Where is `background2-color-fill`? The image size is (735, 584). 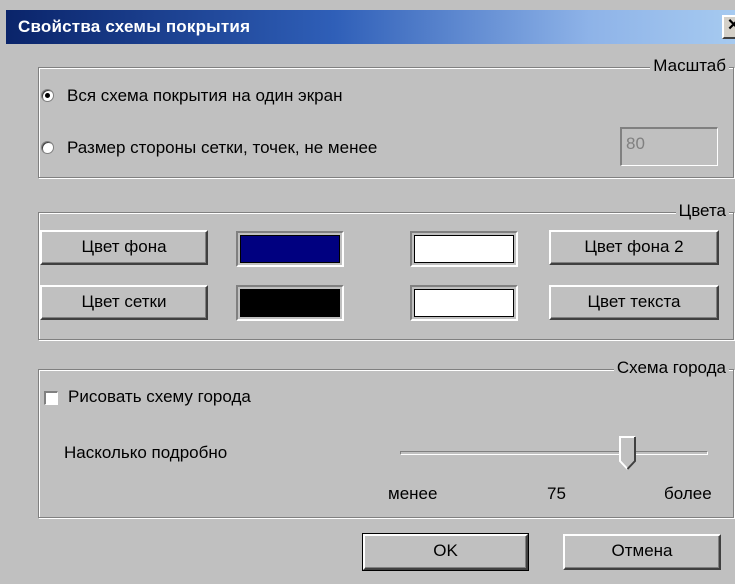 background2-color-fill is located at coordinates (464, 249).